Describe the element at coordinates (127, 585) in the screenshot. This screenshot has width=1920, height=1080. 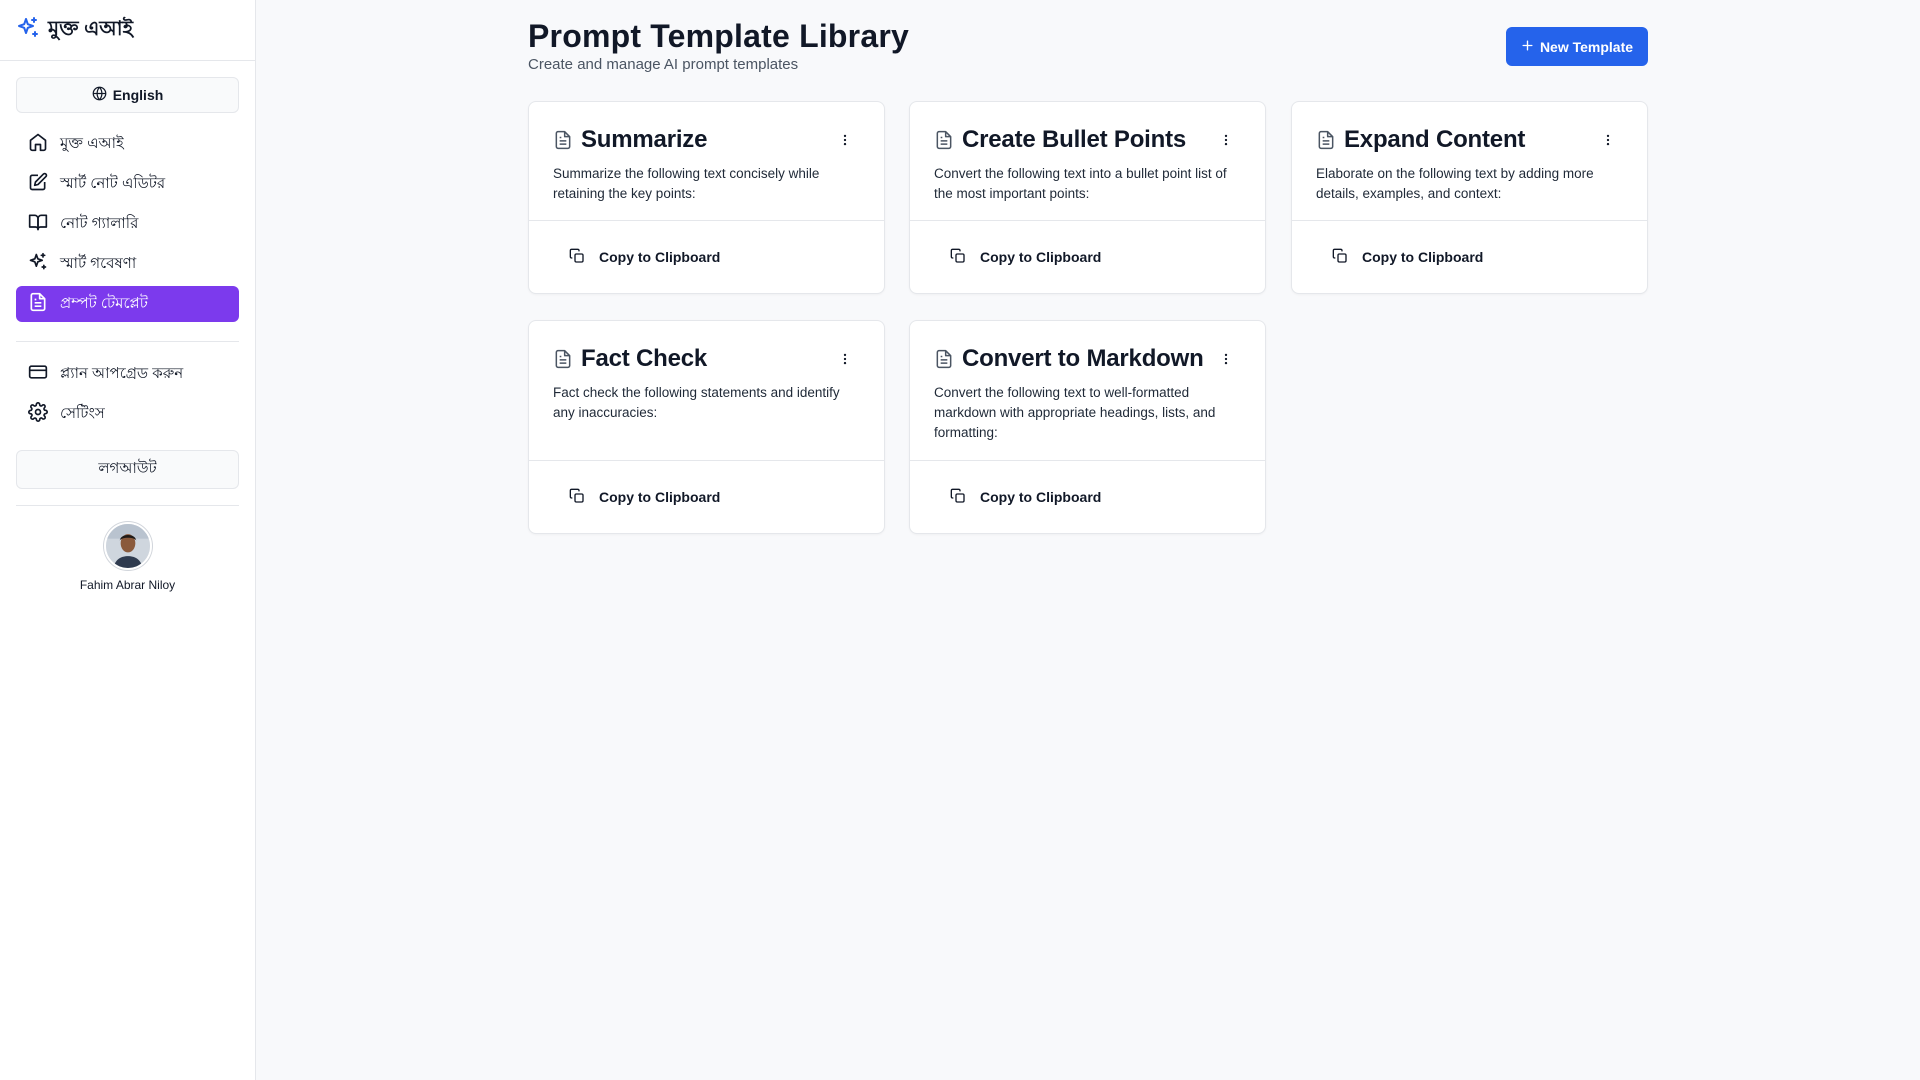
I see `user-name: Fahim Abrar Niloy` at that location.